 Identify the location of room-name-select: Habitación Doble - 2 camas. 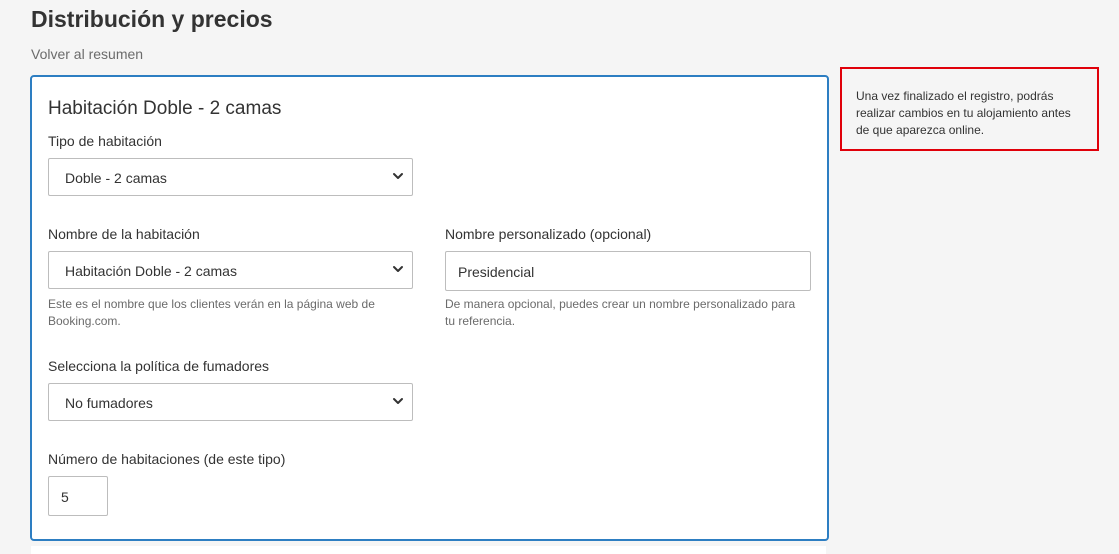
(230, 270).